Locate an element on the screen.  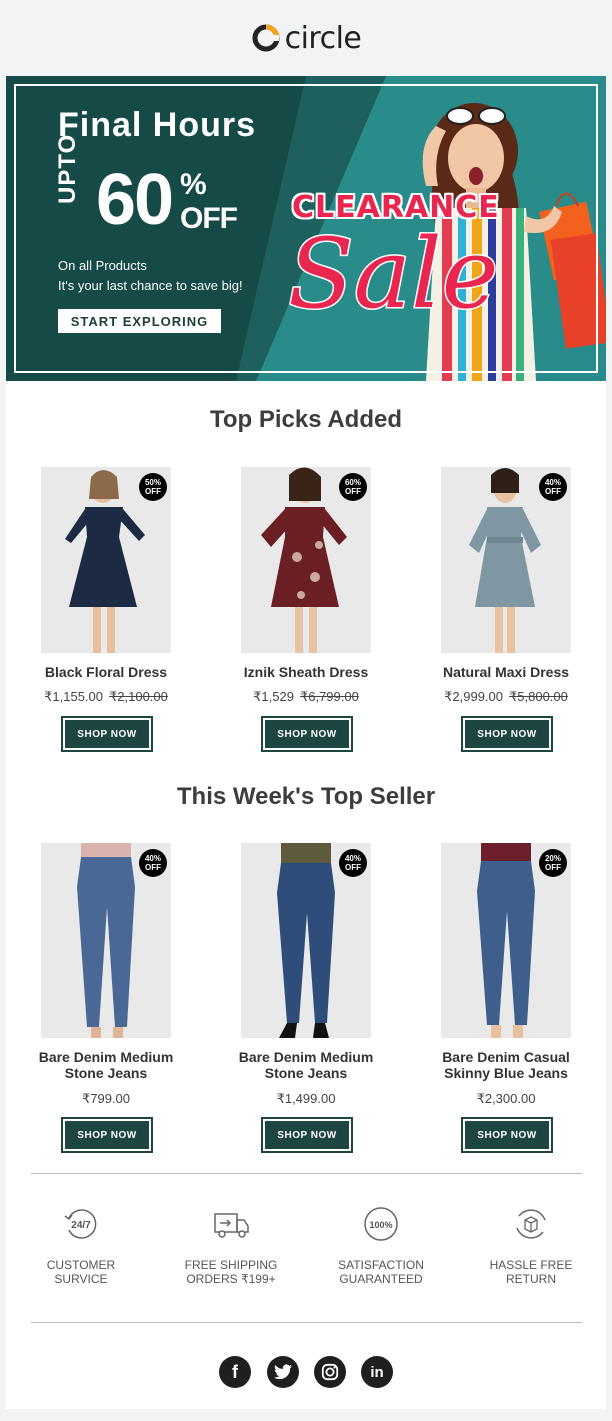
product-name: Bare Denim Casual Skinny Blue Jeans is located at coordinates (506, 1065).